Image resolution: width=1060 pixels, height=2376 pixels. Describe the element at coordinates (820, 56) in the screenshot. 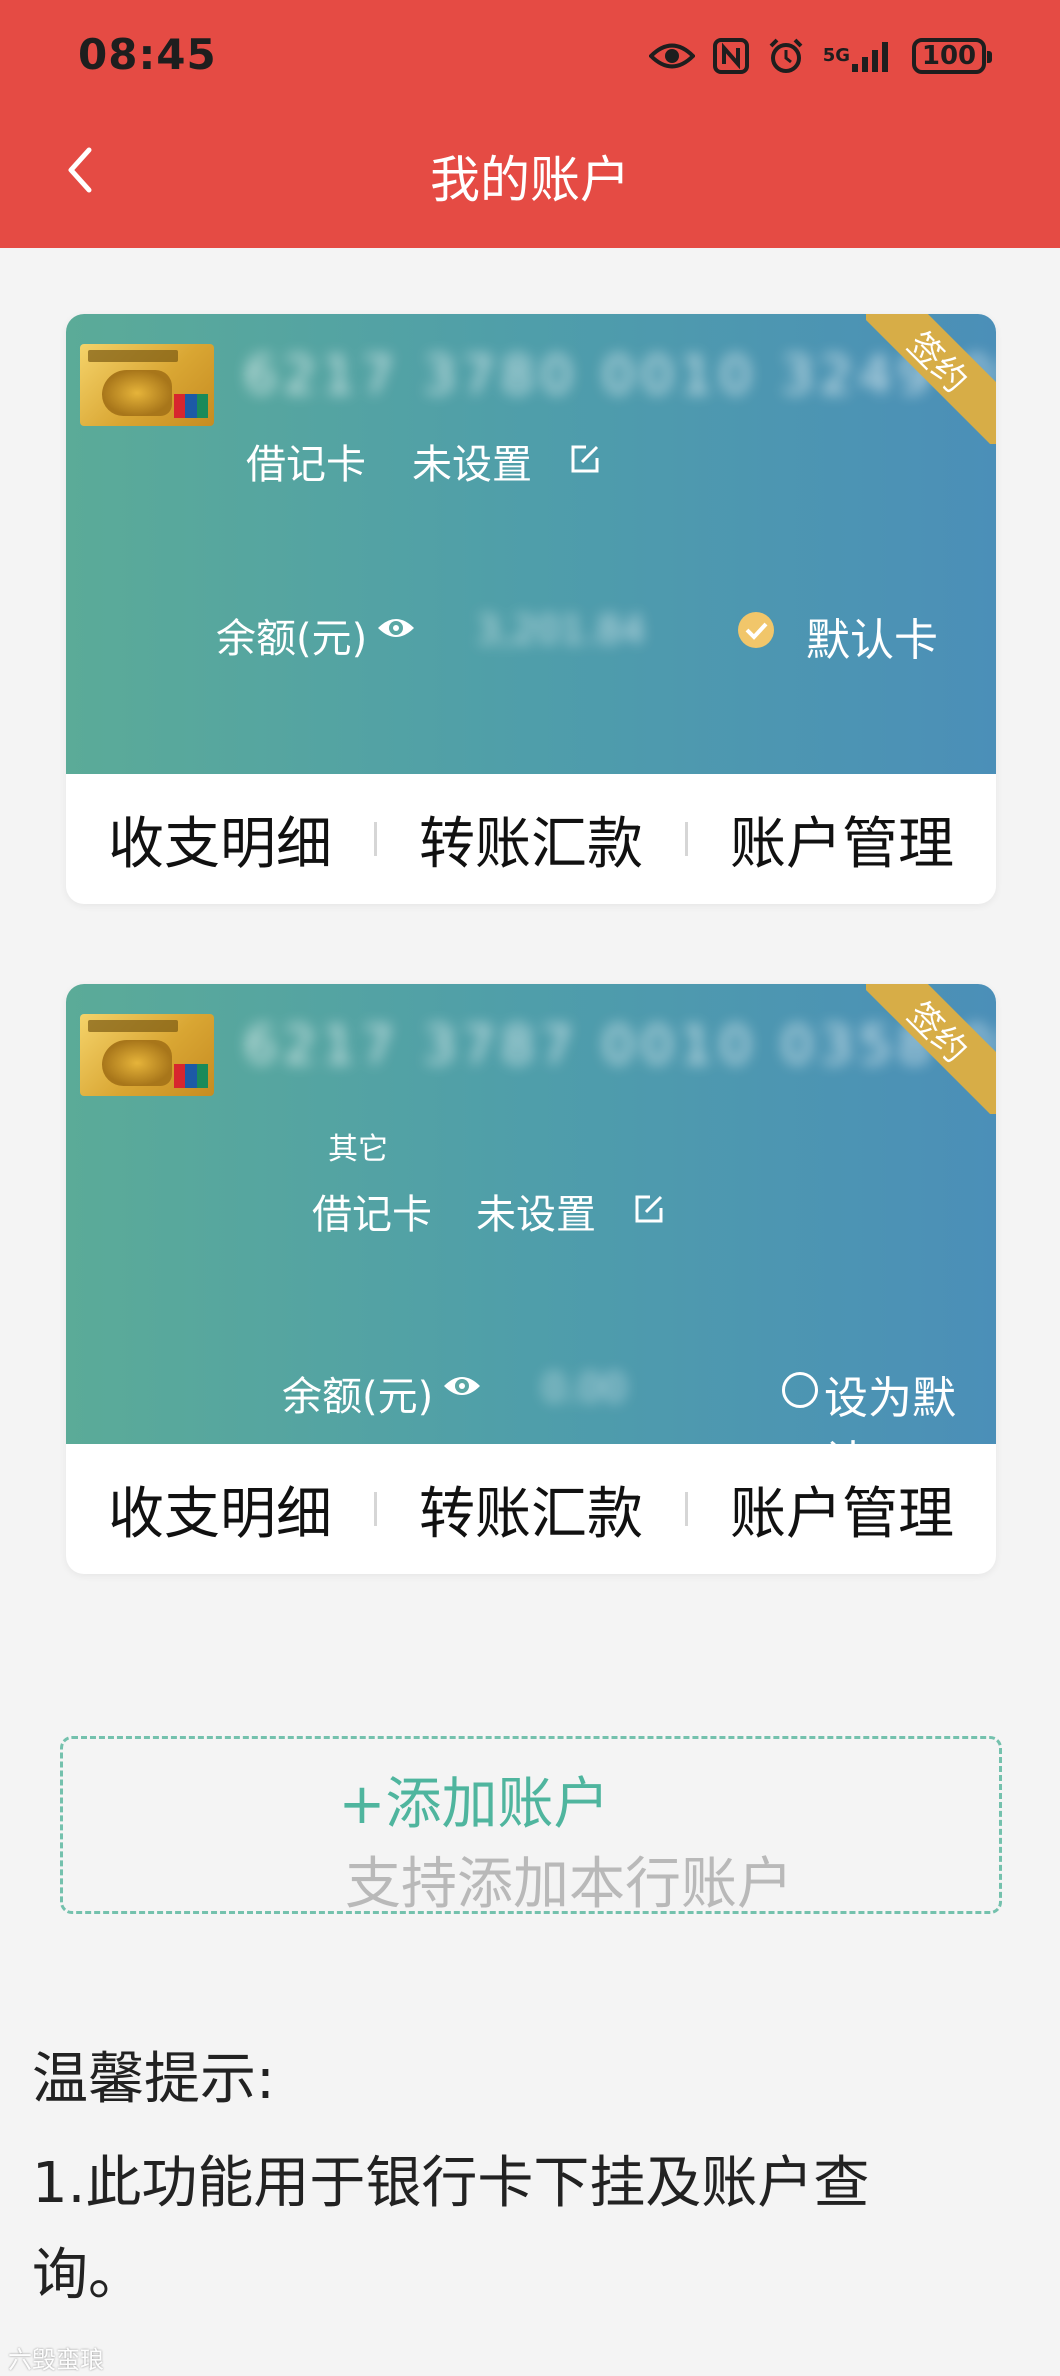

I see `status-icons: 5G 100` at that location.